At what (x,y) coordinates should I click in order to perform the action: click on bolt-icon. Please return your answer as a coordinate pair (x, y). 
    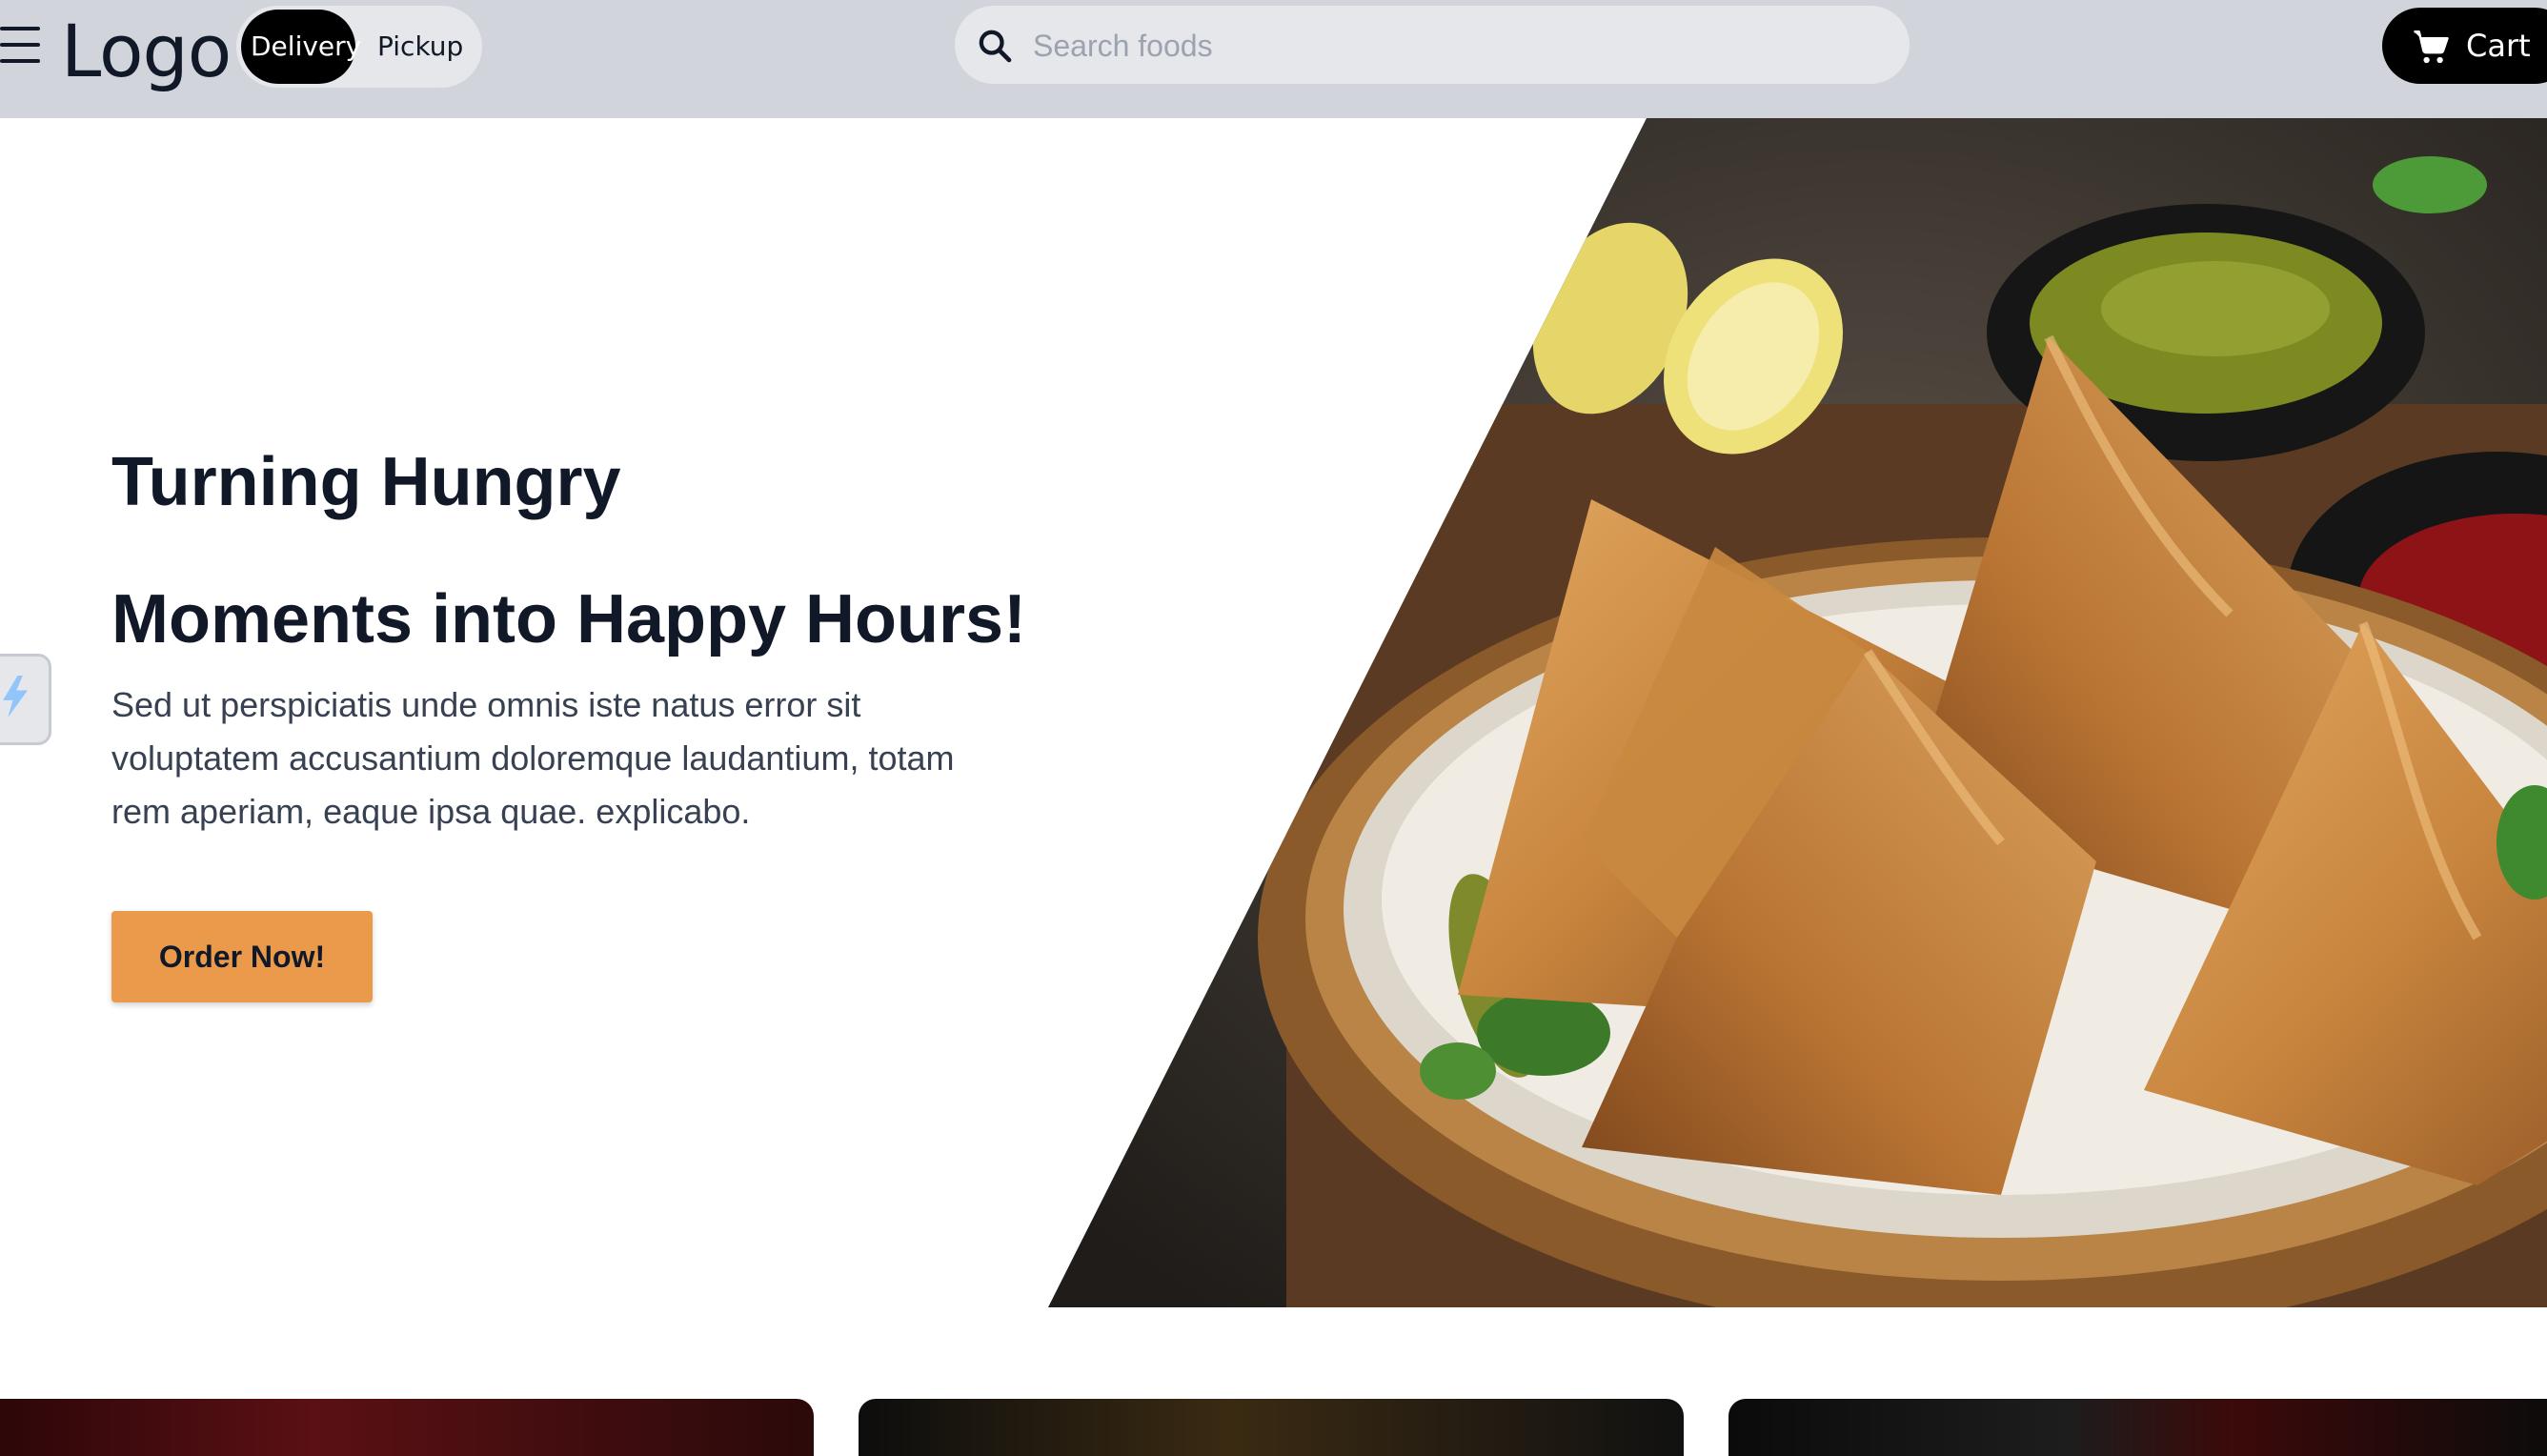
    Looking at the image, I should click on (15, 697).